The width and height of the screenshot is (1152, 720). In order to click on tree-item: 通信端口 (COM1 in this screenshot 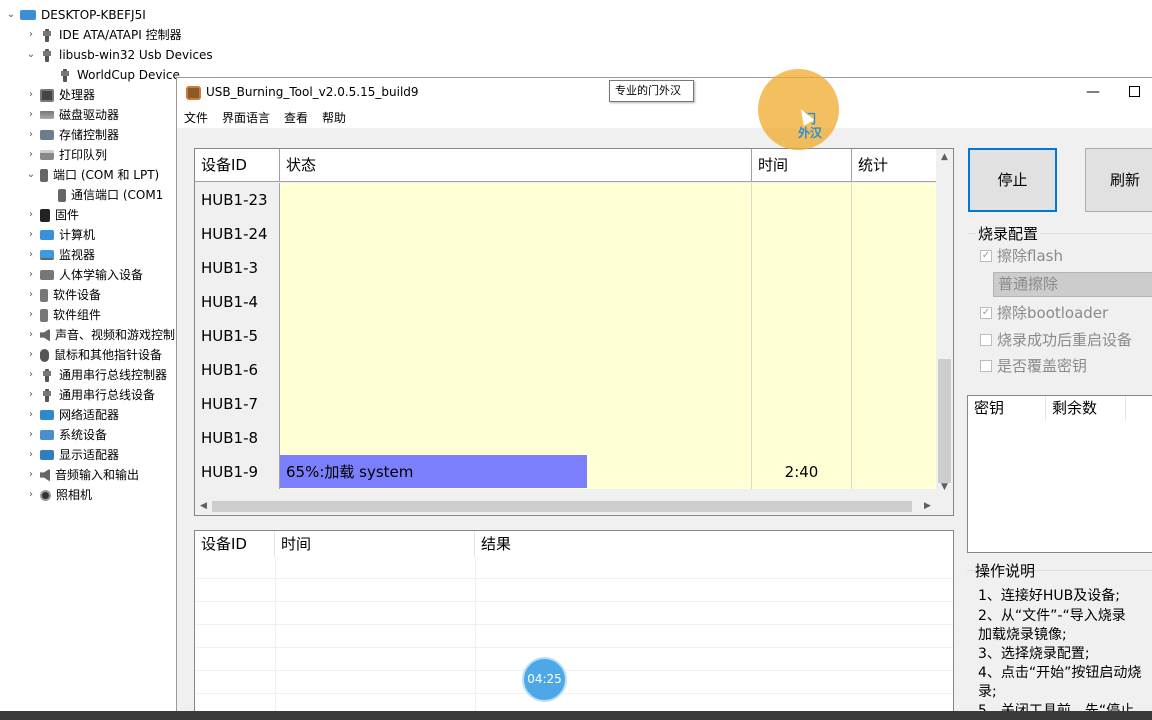, I will do `click(102, 195)`.